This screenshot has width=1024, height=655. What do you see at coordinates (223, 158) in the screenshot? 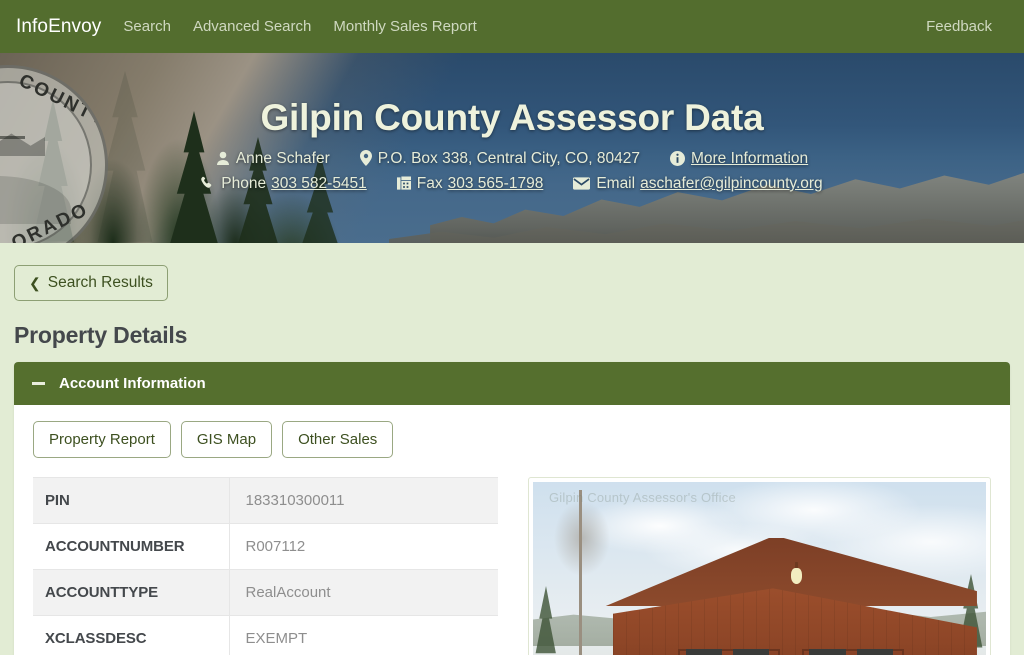
I see `person-icon` at bounding box center [223, 158].